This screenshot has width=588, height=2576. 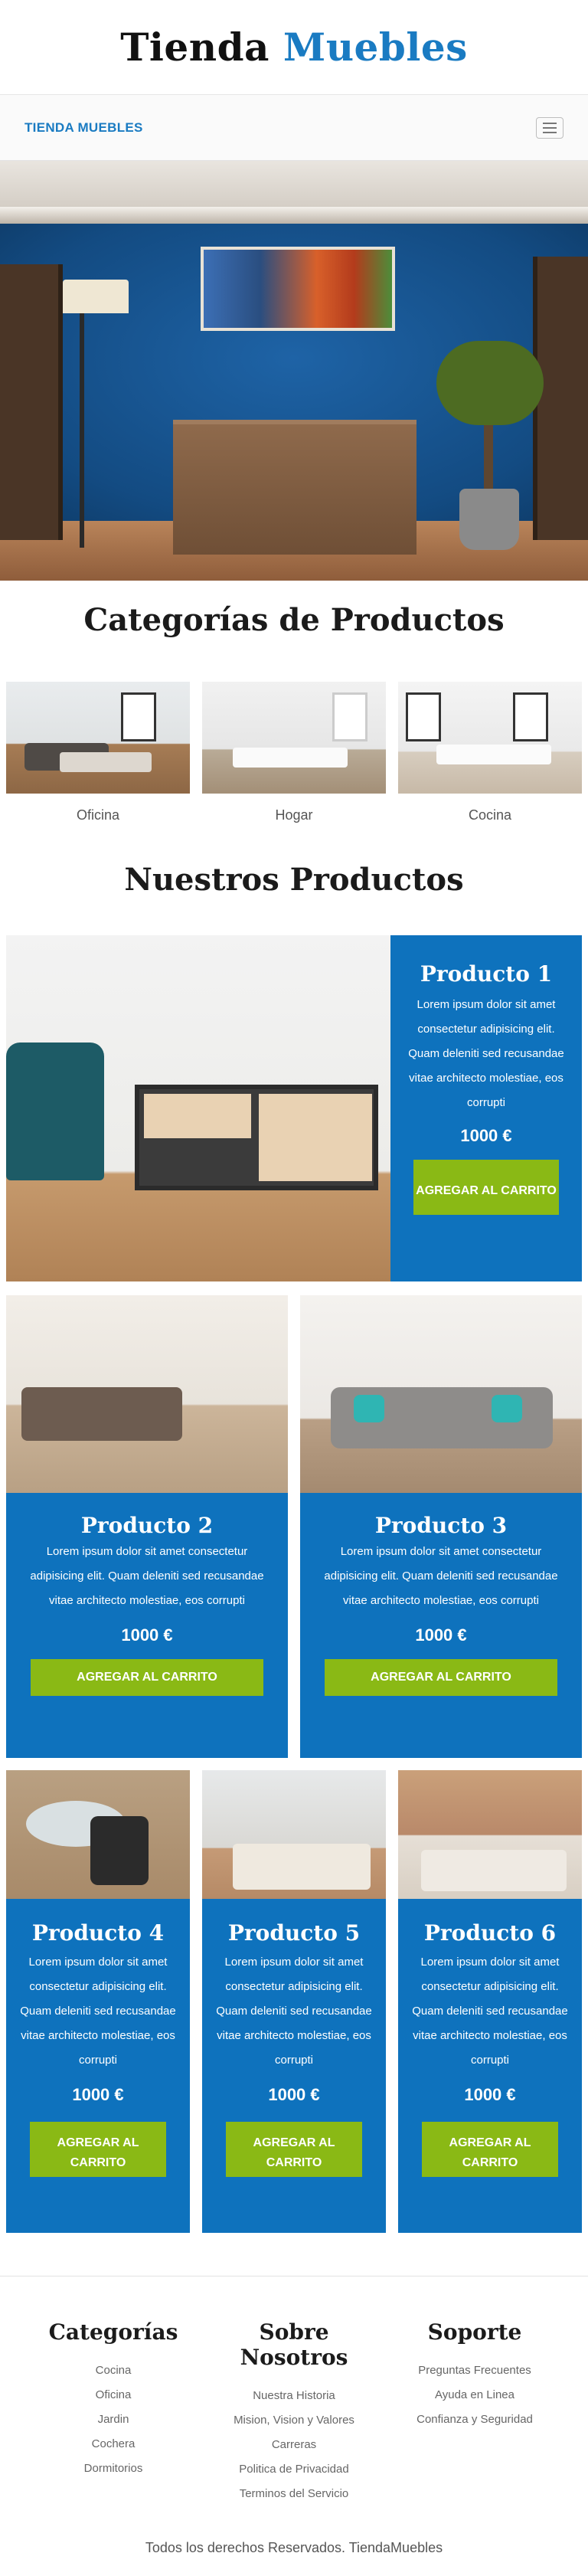 What do you see at coordinates (294, 2396) in the screenshot?
I see `footer-link: Nuestra Historia` at bounding box center [294, 2396].